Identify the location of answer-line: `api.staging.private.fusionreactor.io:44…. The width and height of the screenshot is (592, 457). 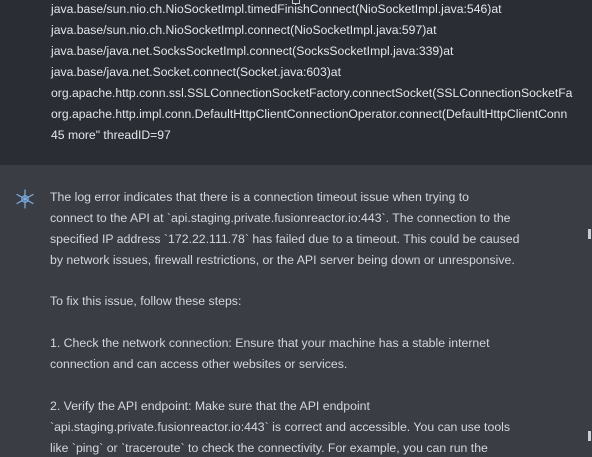
(280, 427).